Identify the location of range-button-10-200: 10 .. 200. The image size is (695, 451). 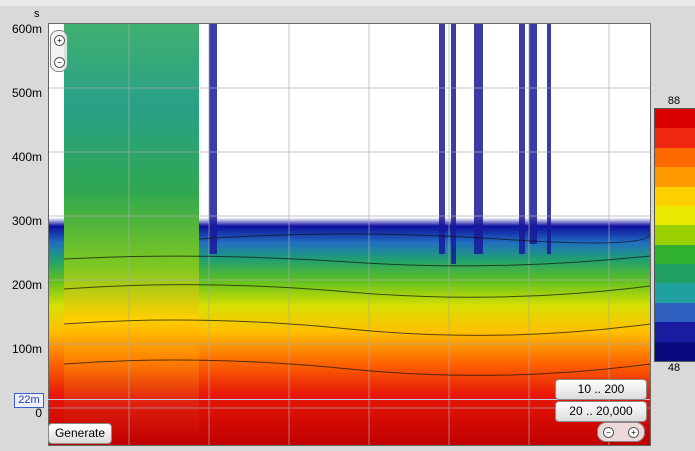
(601, 389).